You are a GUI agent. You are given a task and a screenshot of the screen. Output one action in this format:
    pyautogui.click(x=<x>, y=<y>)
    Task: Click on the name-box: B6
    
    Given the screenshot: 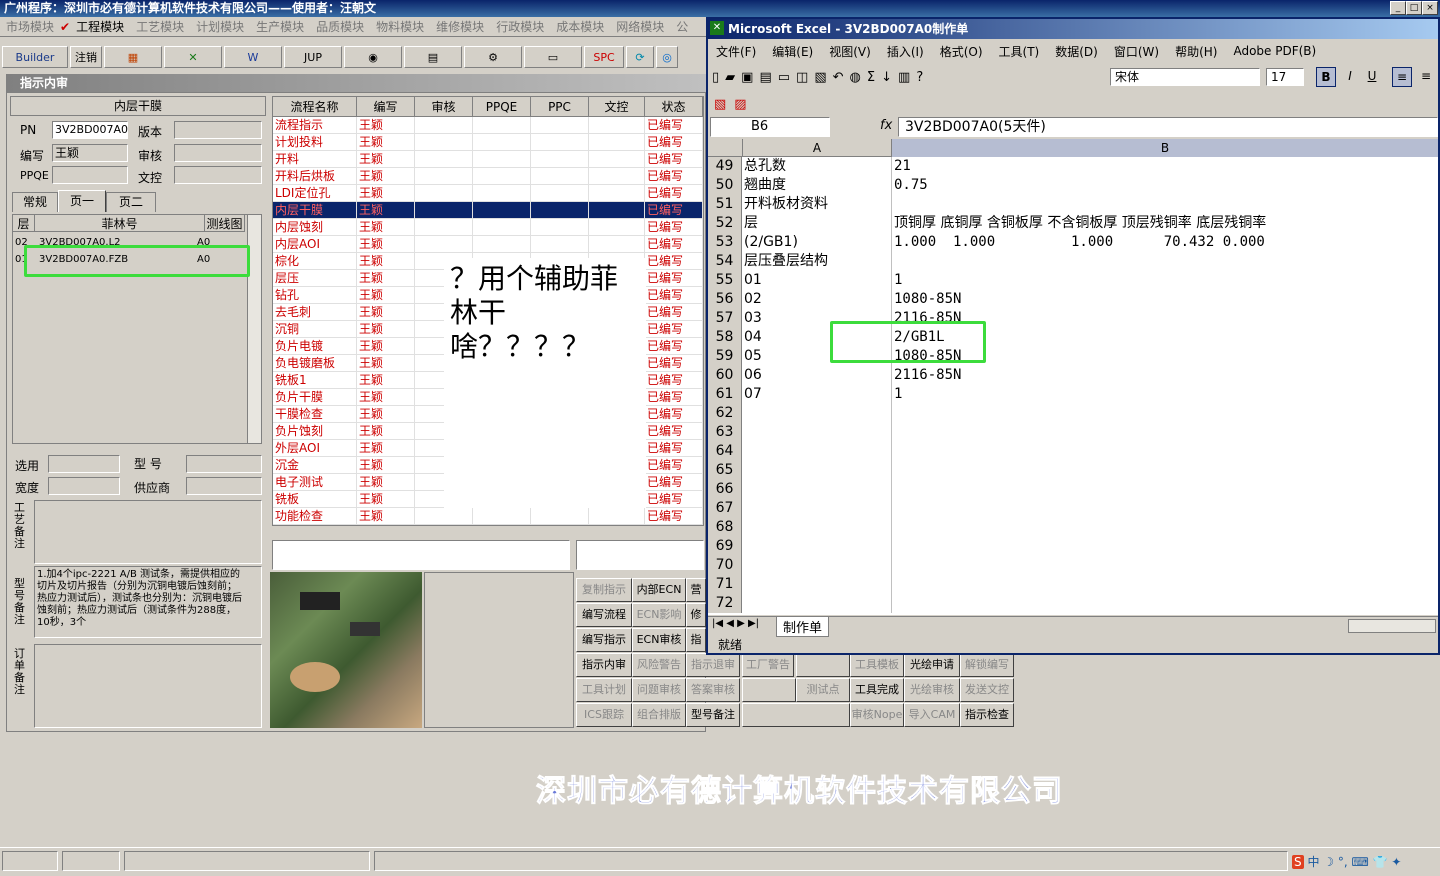 What is the action you would take?
    pyautogui.click(x=770, y=127)
    